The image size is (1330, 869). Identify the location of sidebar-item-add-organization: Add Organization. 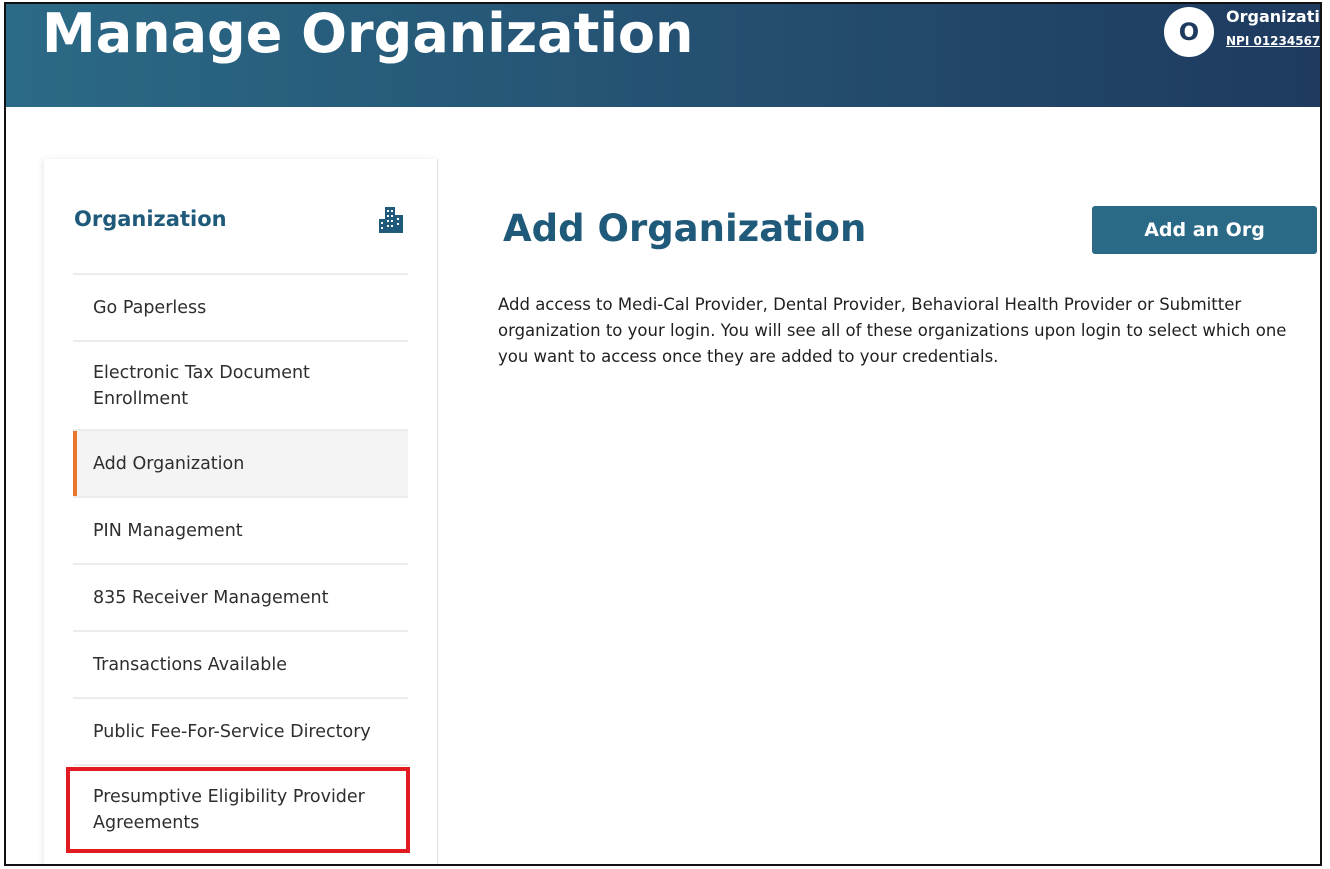
(240, 462).